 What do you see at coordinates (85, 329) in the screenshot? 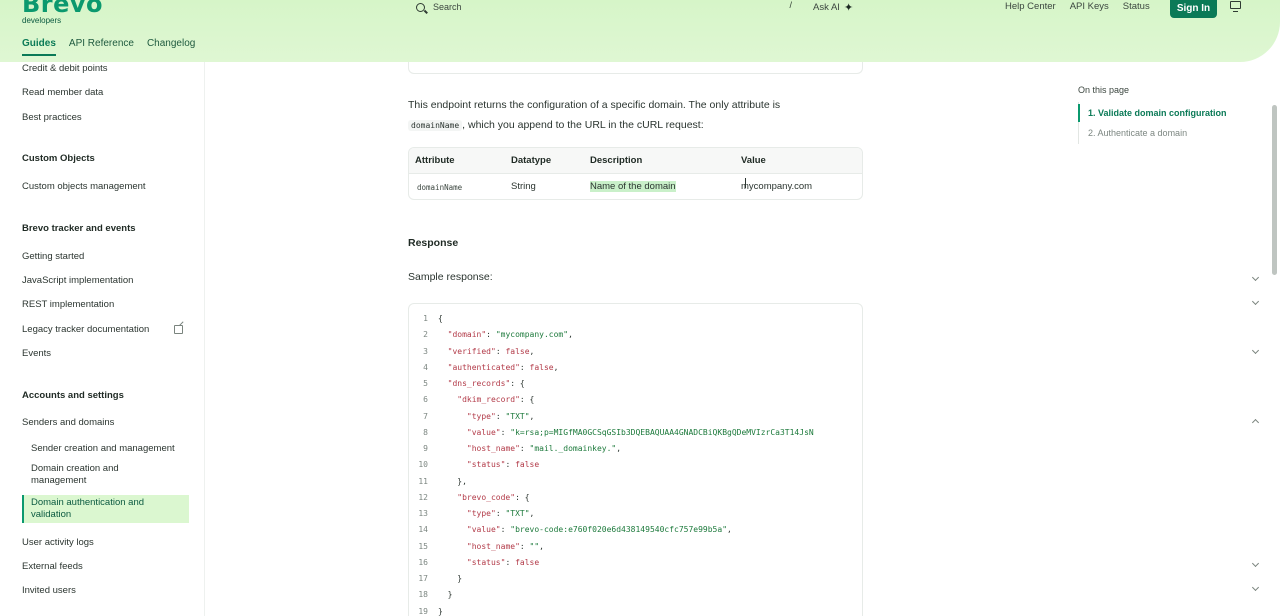
I see `sidebar-item-legacy-tracker: Legacy tracker documentation` at bounding box center [85, 329].